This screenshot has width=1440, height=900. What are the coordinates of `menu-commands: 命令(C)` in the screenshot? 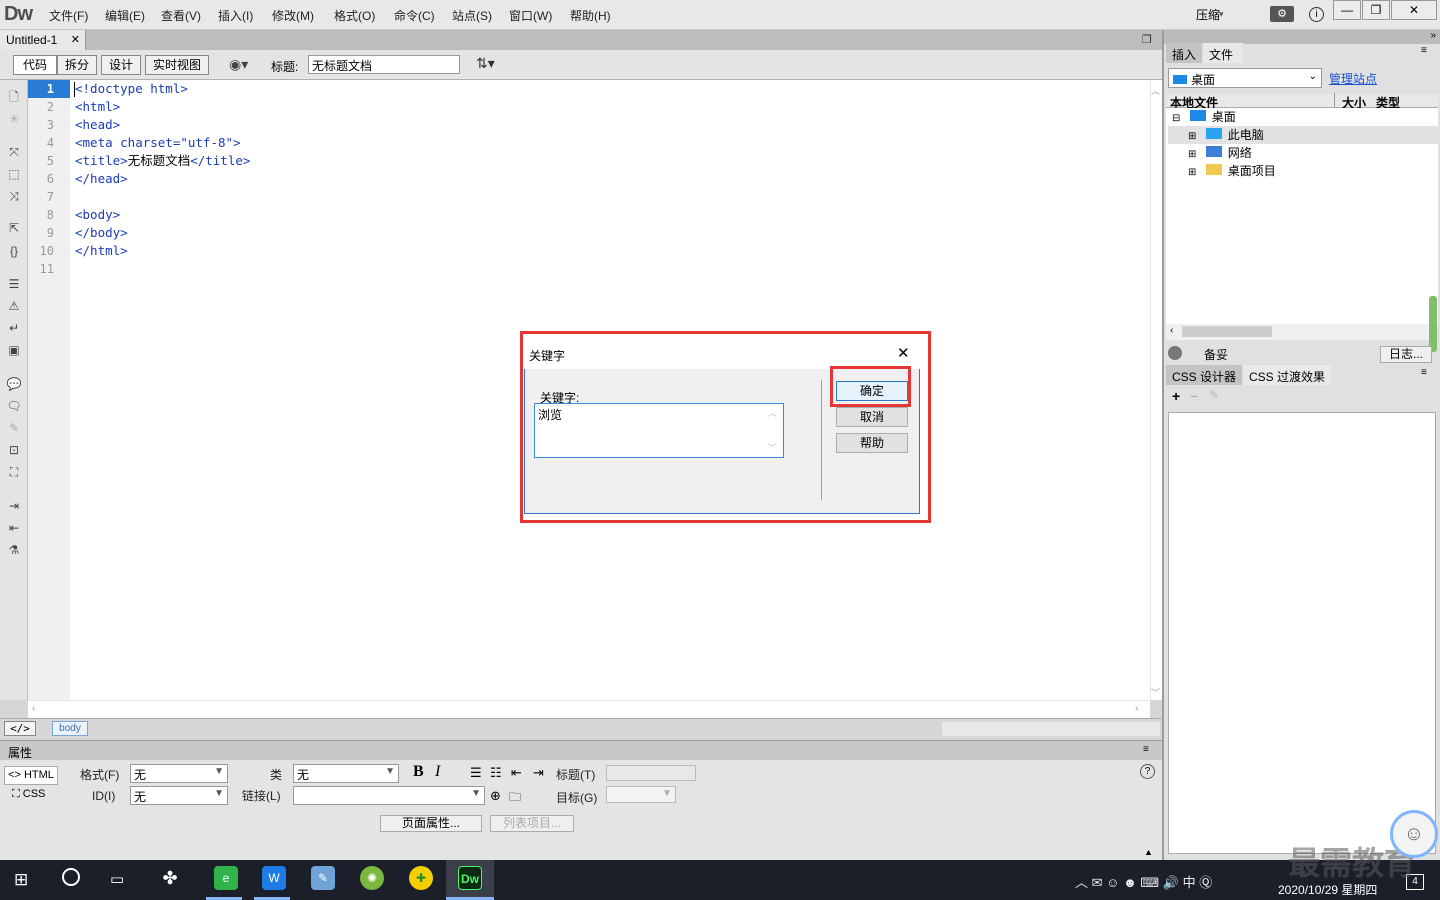 It's located at (414, 15).